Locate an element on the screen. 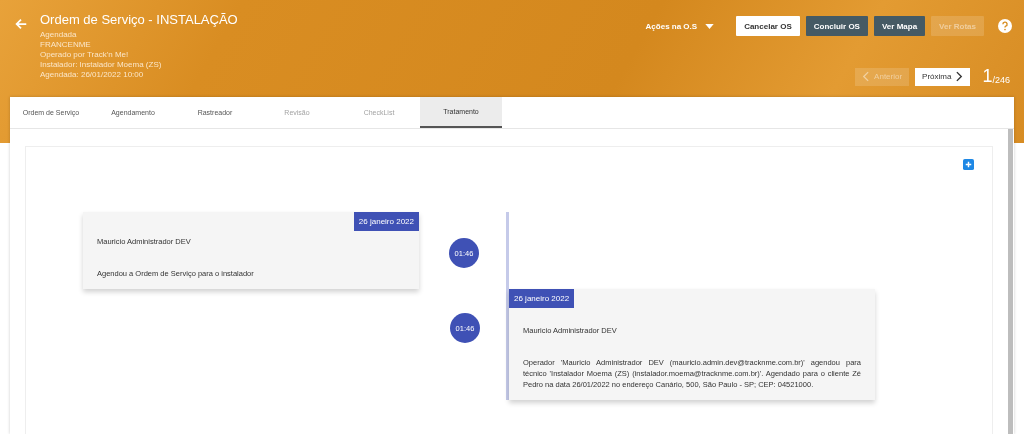  back-arrow-icon is located at coordinates (21, 24).